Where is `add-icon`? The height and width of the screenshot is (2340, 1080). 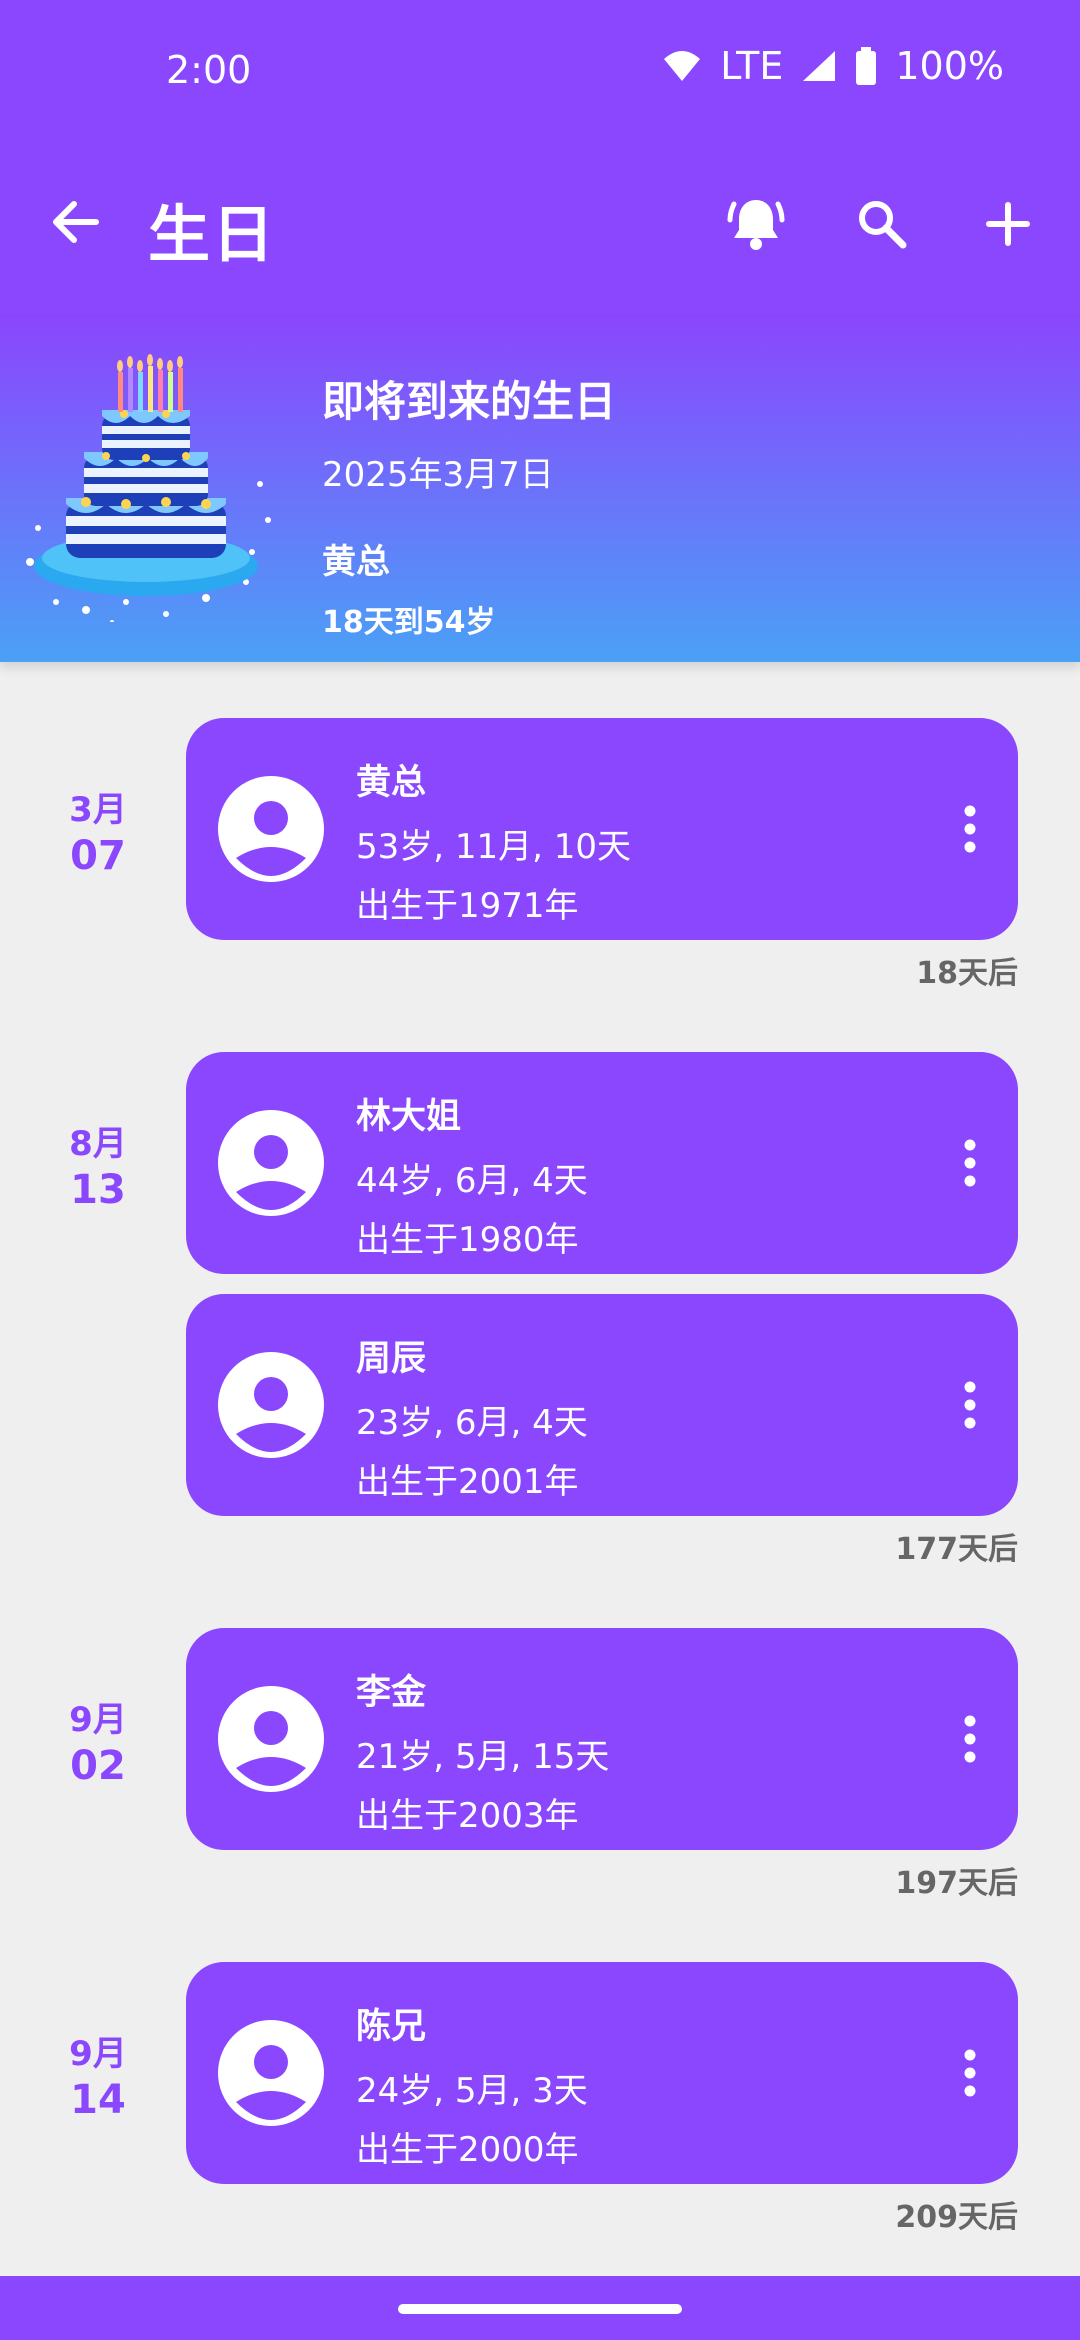 add-icon is located at coordinates (1008, 224).